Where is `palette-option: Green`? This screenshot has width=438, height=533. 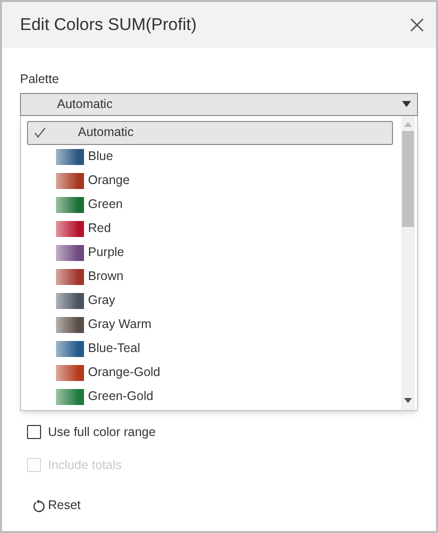
palette-option: Green is located at coordinates (210, 204).